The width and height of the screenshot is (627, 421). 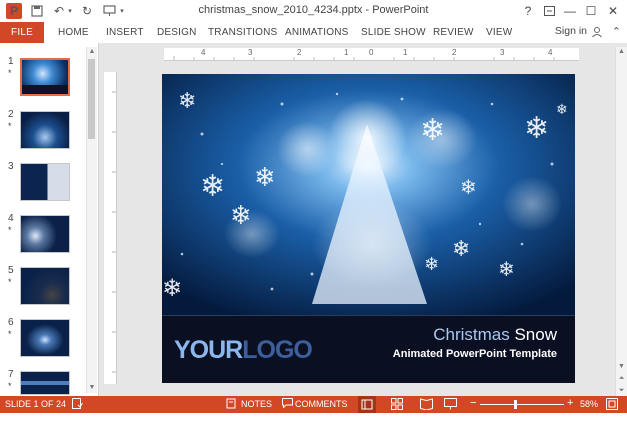 I want to click on start-slideshow-icon, so click(x=109, y=11).